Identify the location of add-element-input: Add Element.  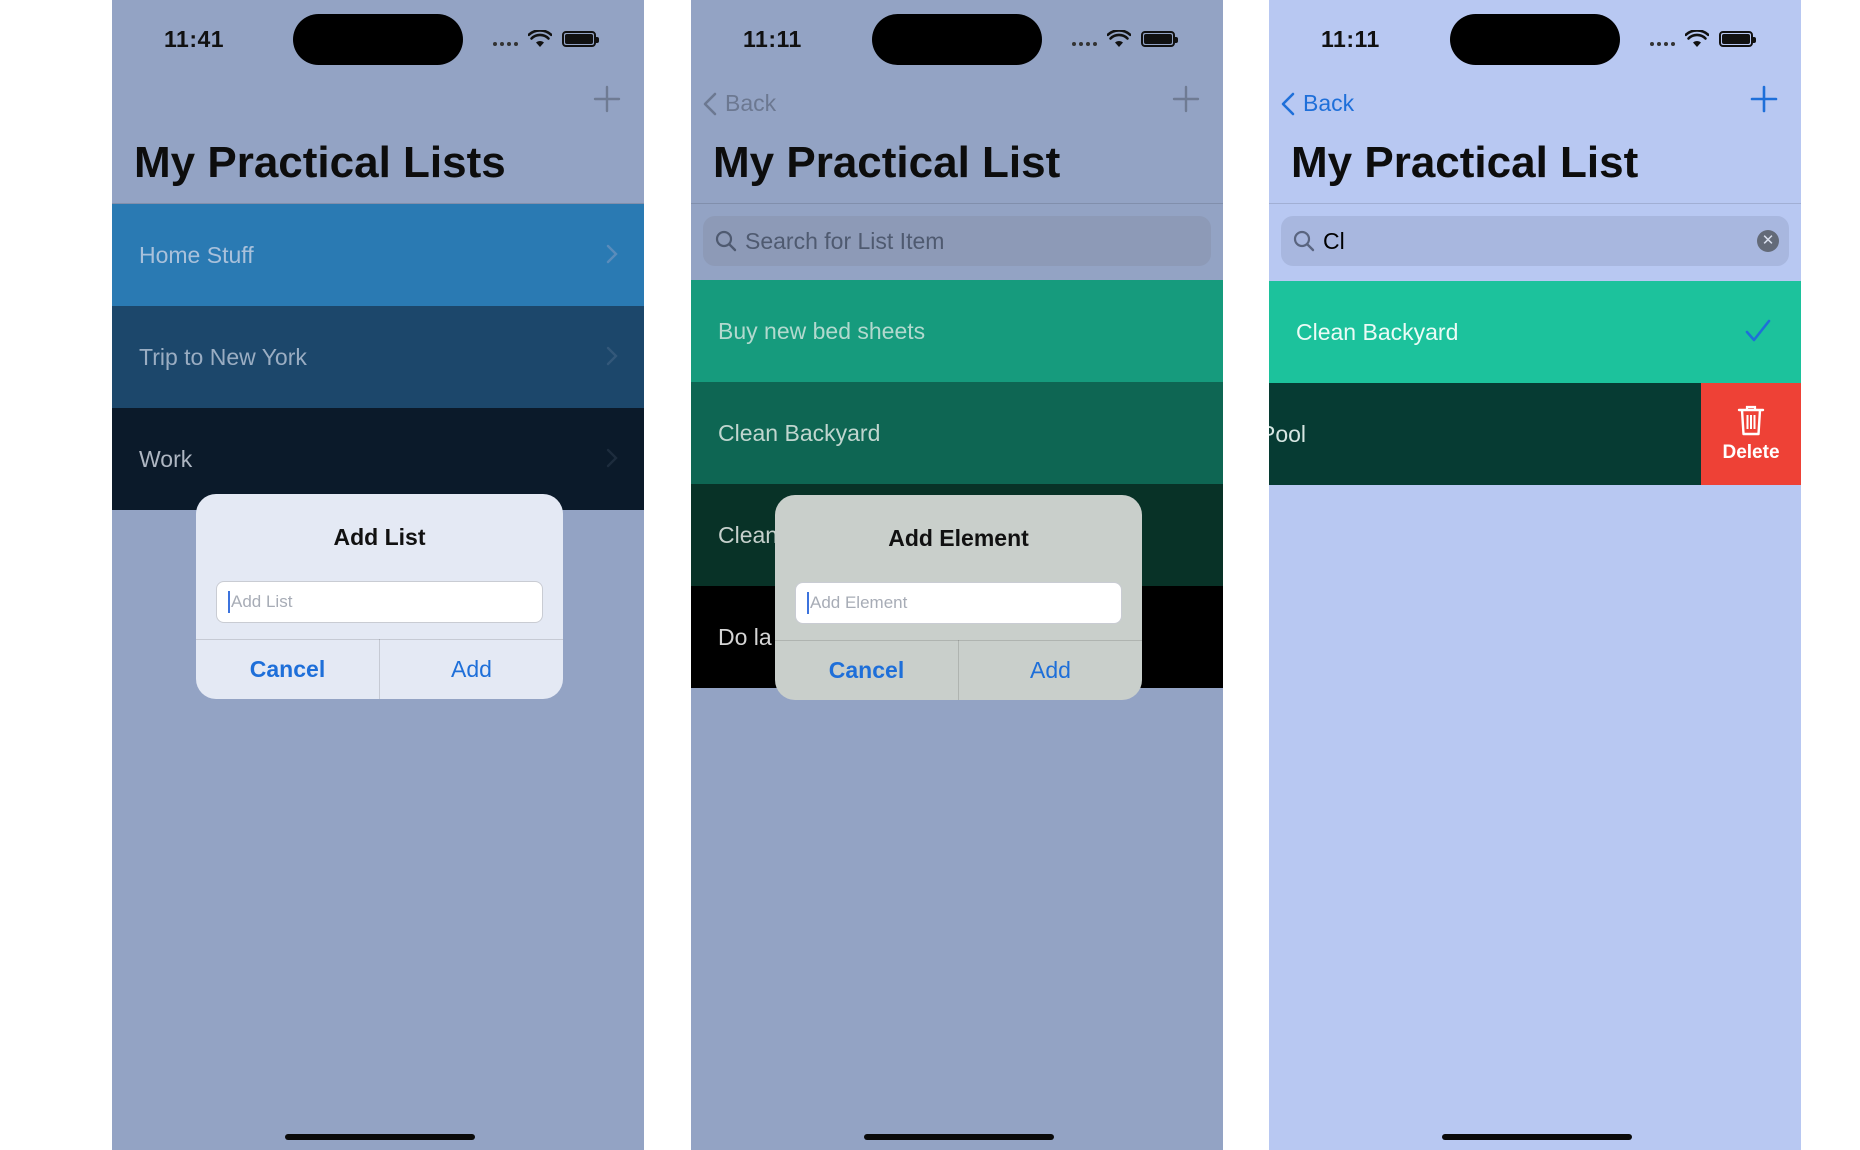
(958, 603).